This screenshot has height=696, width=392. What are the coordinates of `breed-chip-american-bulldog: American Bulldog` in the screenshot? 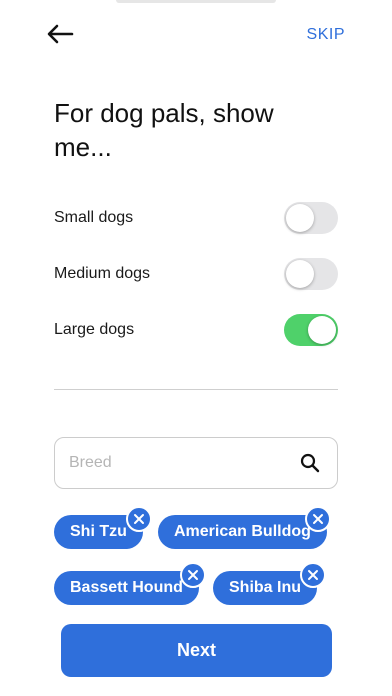 It's located at (242, 532).